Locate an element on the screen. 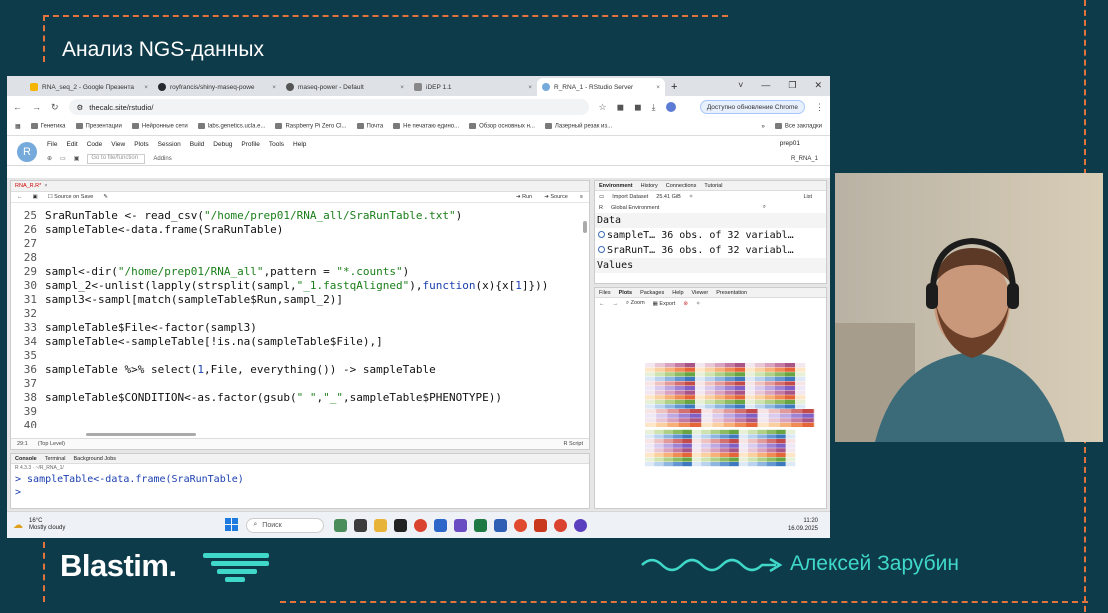  chrome-icon is located at coordinates (561, 525).